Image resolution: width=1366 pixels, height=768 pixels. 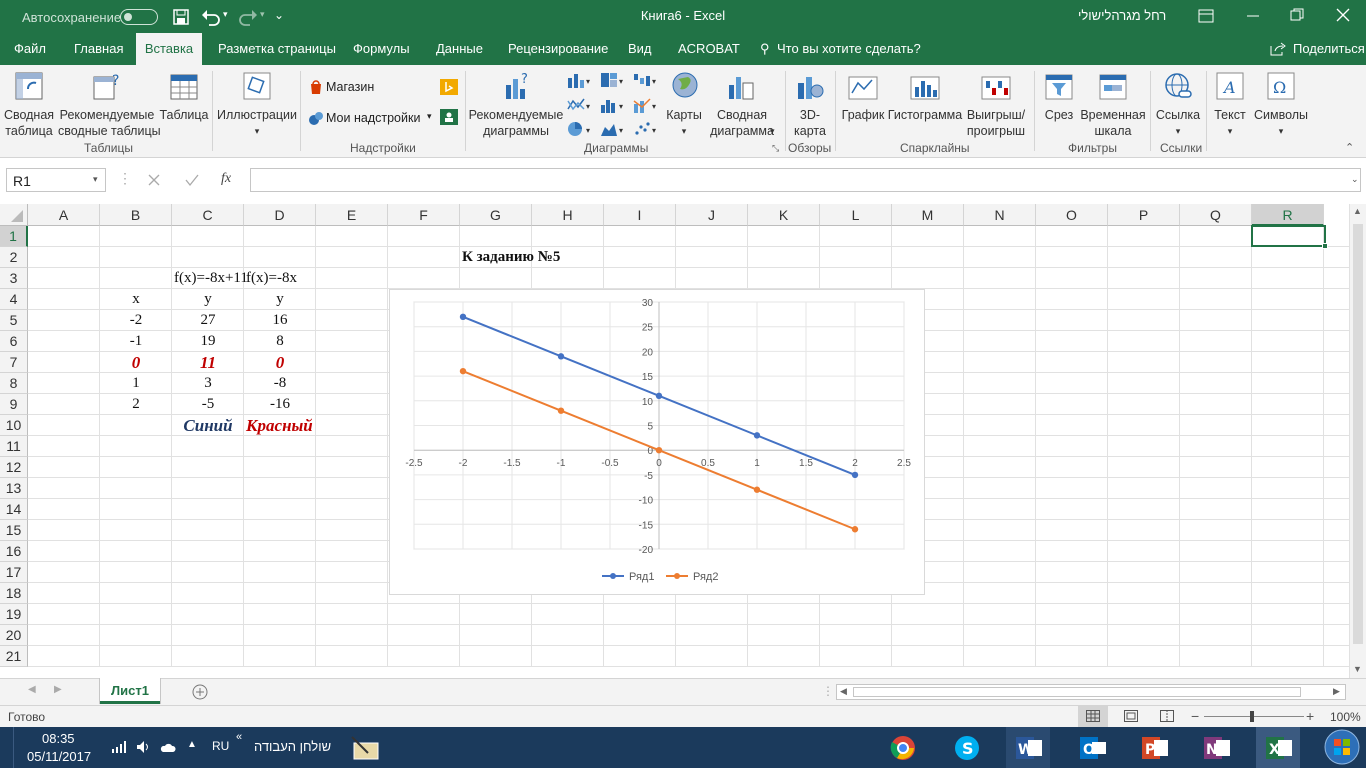 I want to click on column-header-d: D, so click(x=280, y=215).